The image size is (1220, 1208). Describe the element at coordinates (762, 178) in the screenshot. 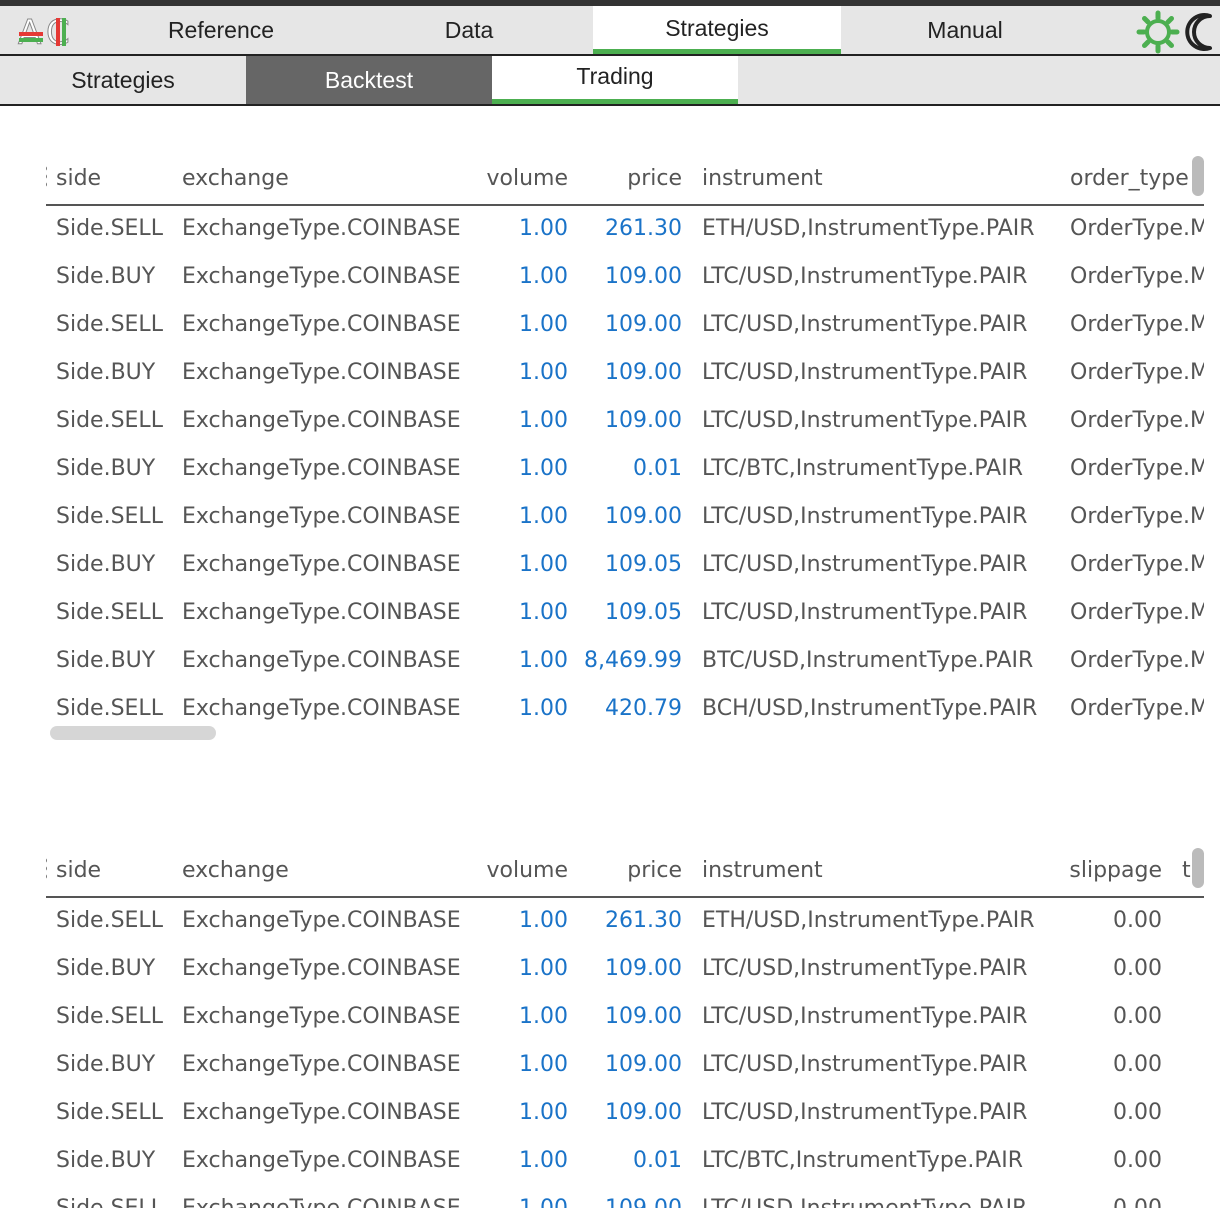

I see `column-header: instrument` at that location.